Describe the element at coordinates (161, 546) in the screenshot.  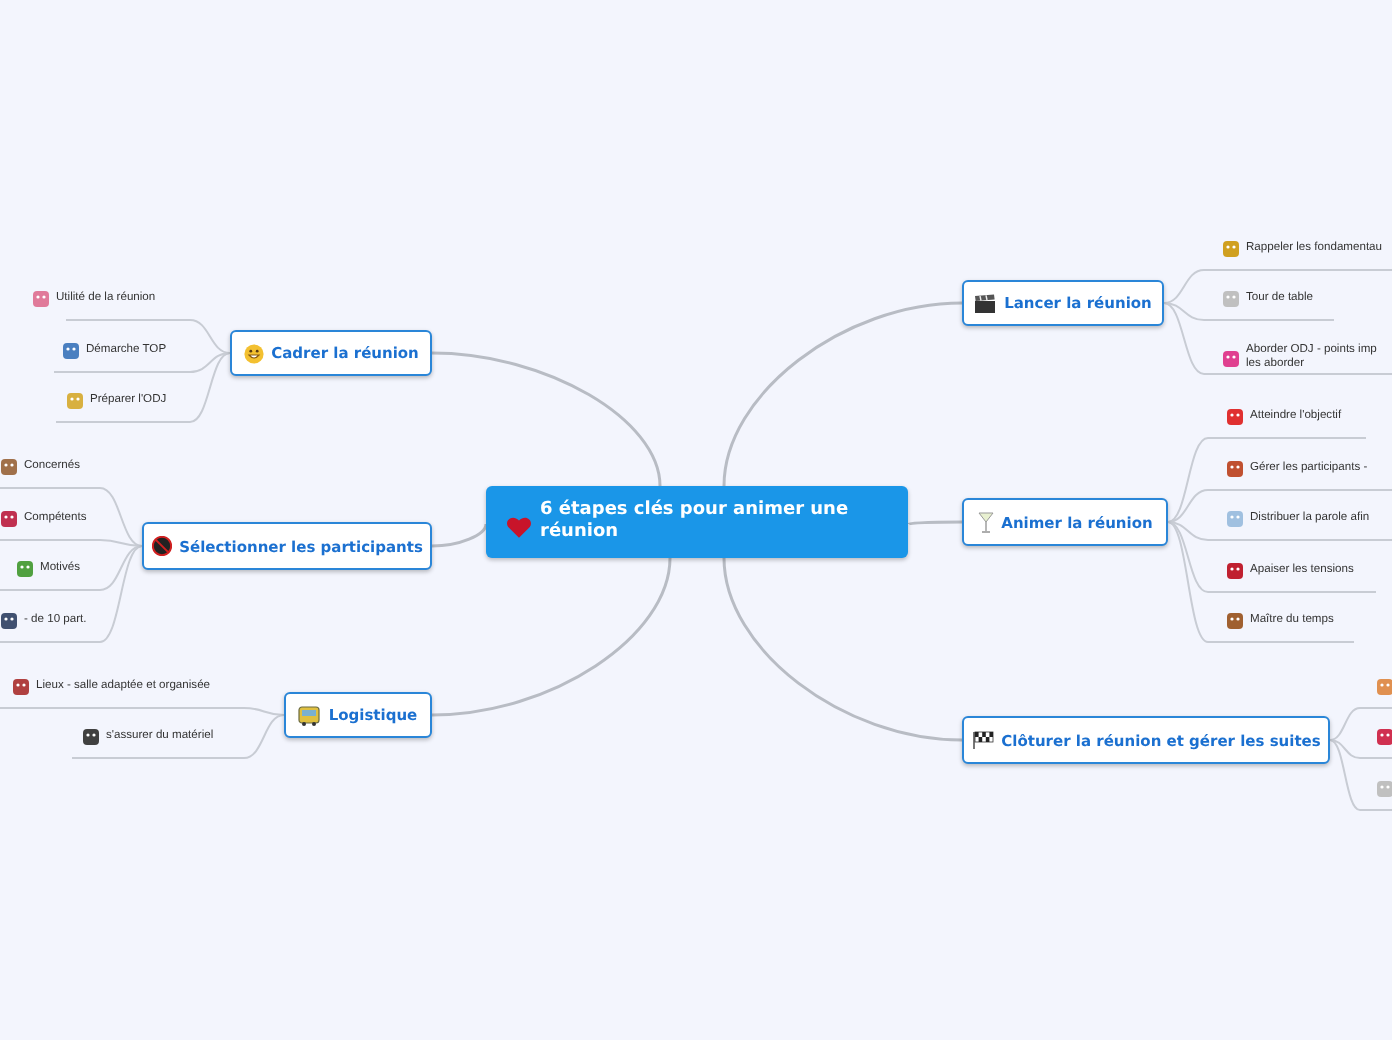
I see `prohibited-sign-icon` at that location.